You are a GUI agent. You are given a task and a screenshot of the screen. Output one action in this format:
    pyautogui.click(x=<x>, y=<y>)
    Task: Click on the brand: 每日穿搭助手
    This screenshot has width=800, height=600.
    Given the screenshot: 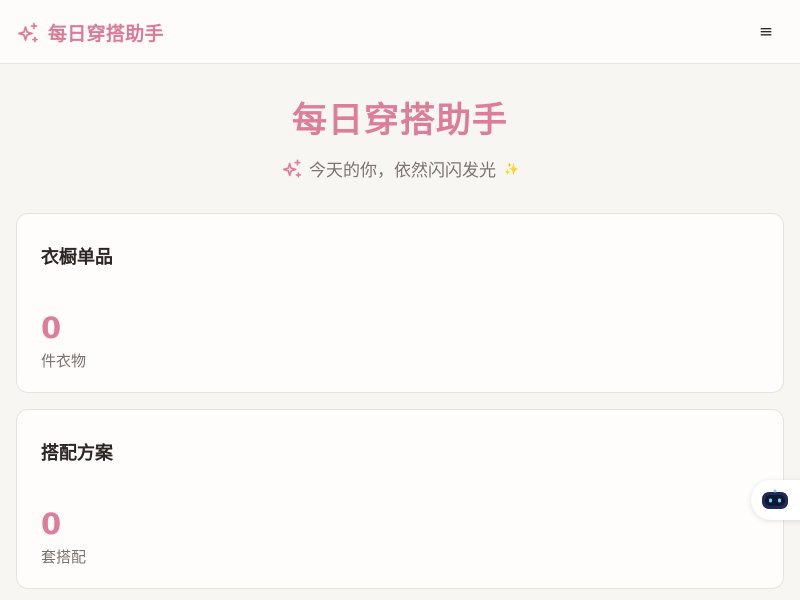 What is the action you would take?
    pyautogui.click(x=90, y=32)
    